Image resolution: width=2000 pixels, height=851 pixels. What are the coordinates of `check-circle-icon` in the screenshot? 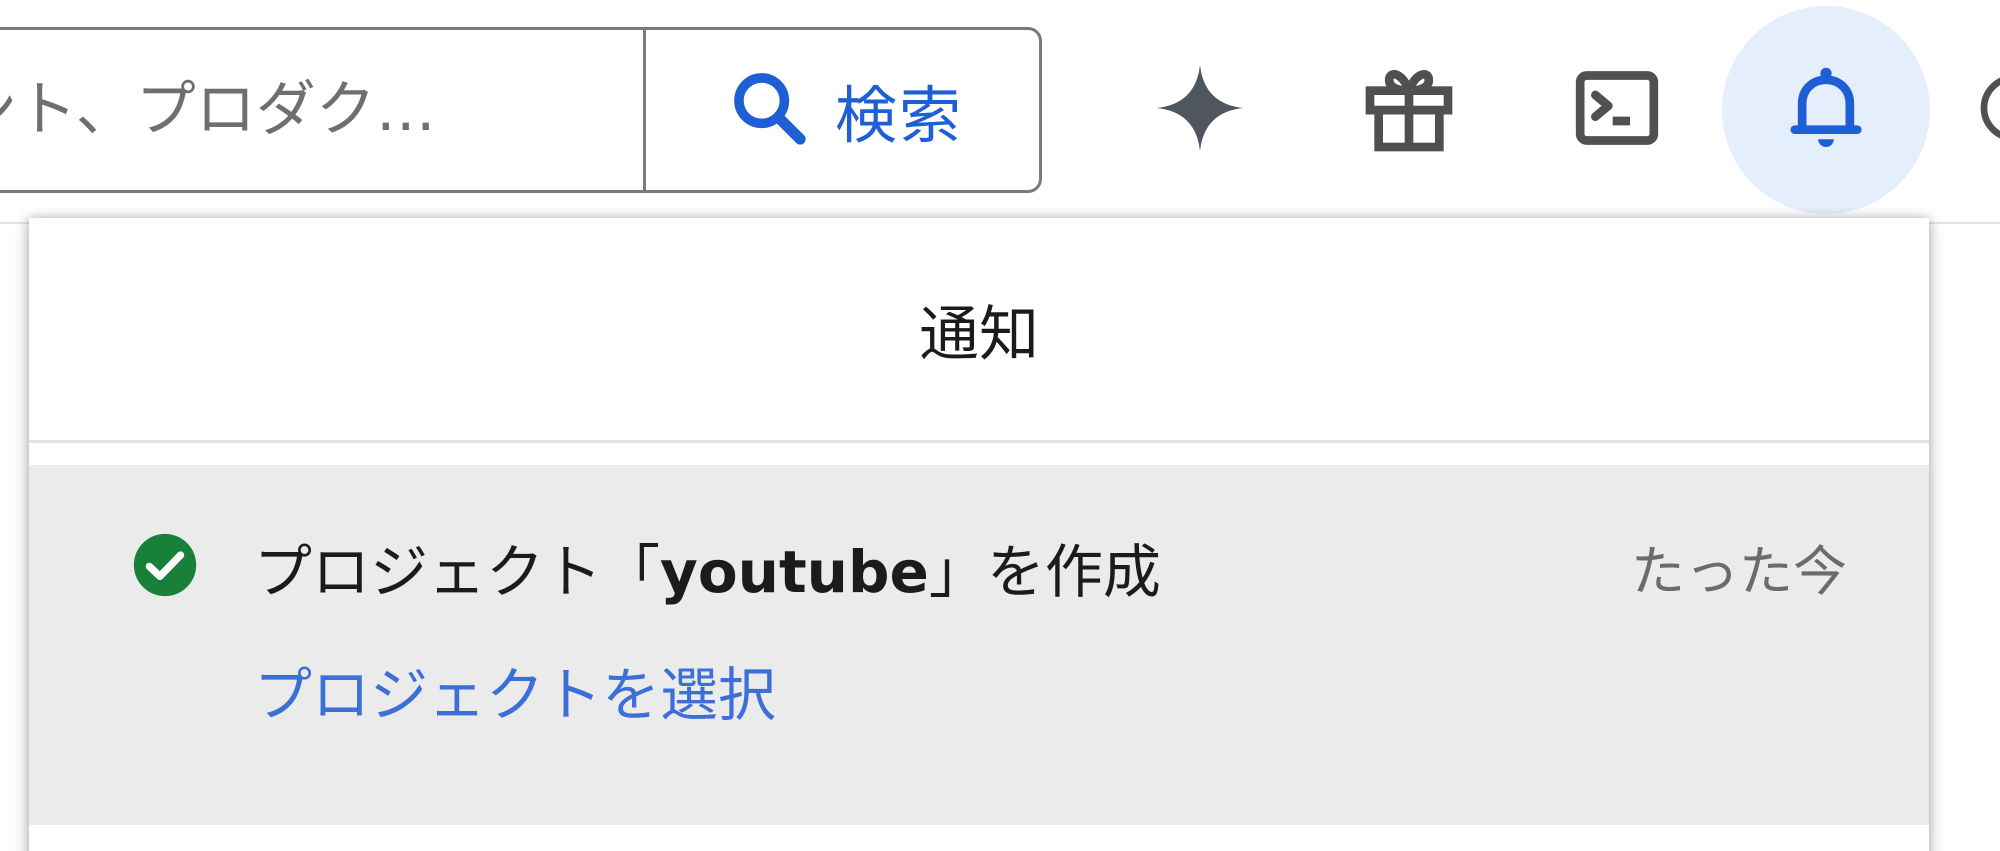 It's located at (165, 565).